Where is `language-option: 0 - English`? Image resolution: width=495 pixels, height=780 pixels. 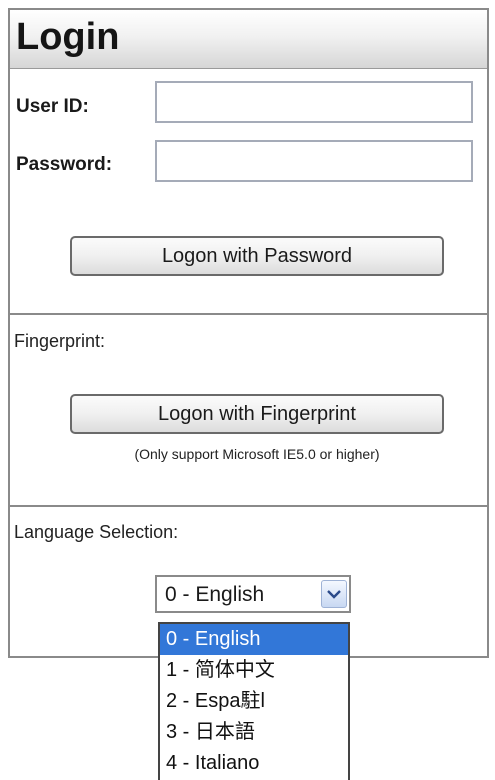
language-option: 0 - English is located at coordinates (254, 639).